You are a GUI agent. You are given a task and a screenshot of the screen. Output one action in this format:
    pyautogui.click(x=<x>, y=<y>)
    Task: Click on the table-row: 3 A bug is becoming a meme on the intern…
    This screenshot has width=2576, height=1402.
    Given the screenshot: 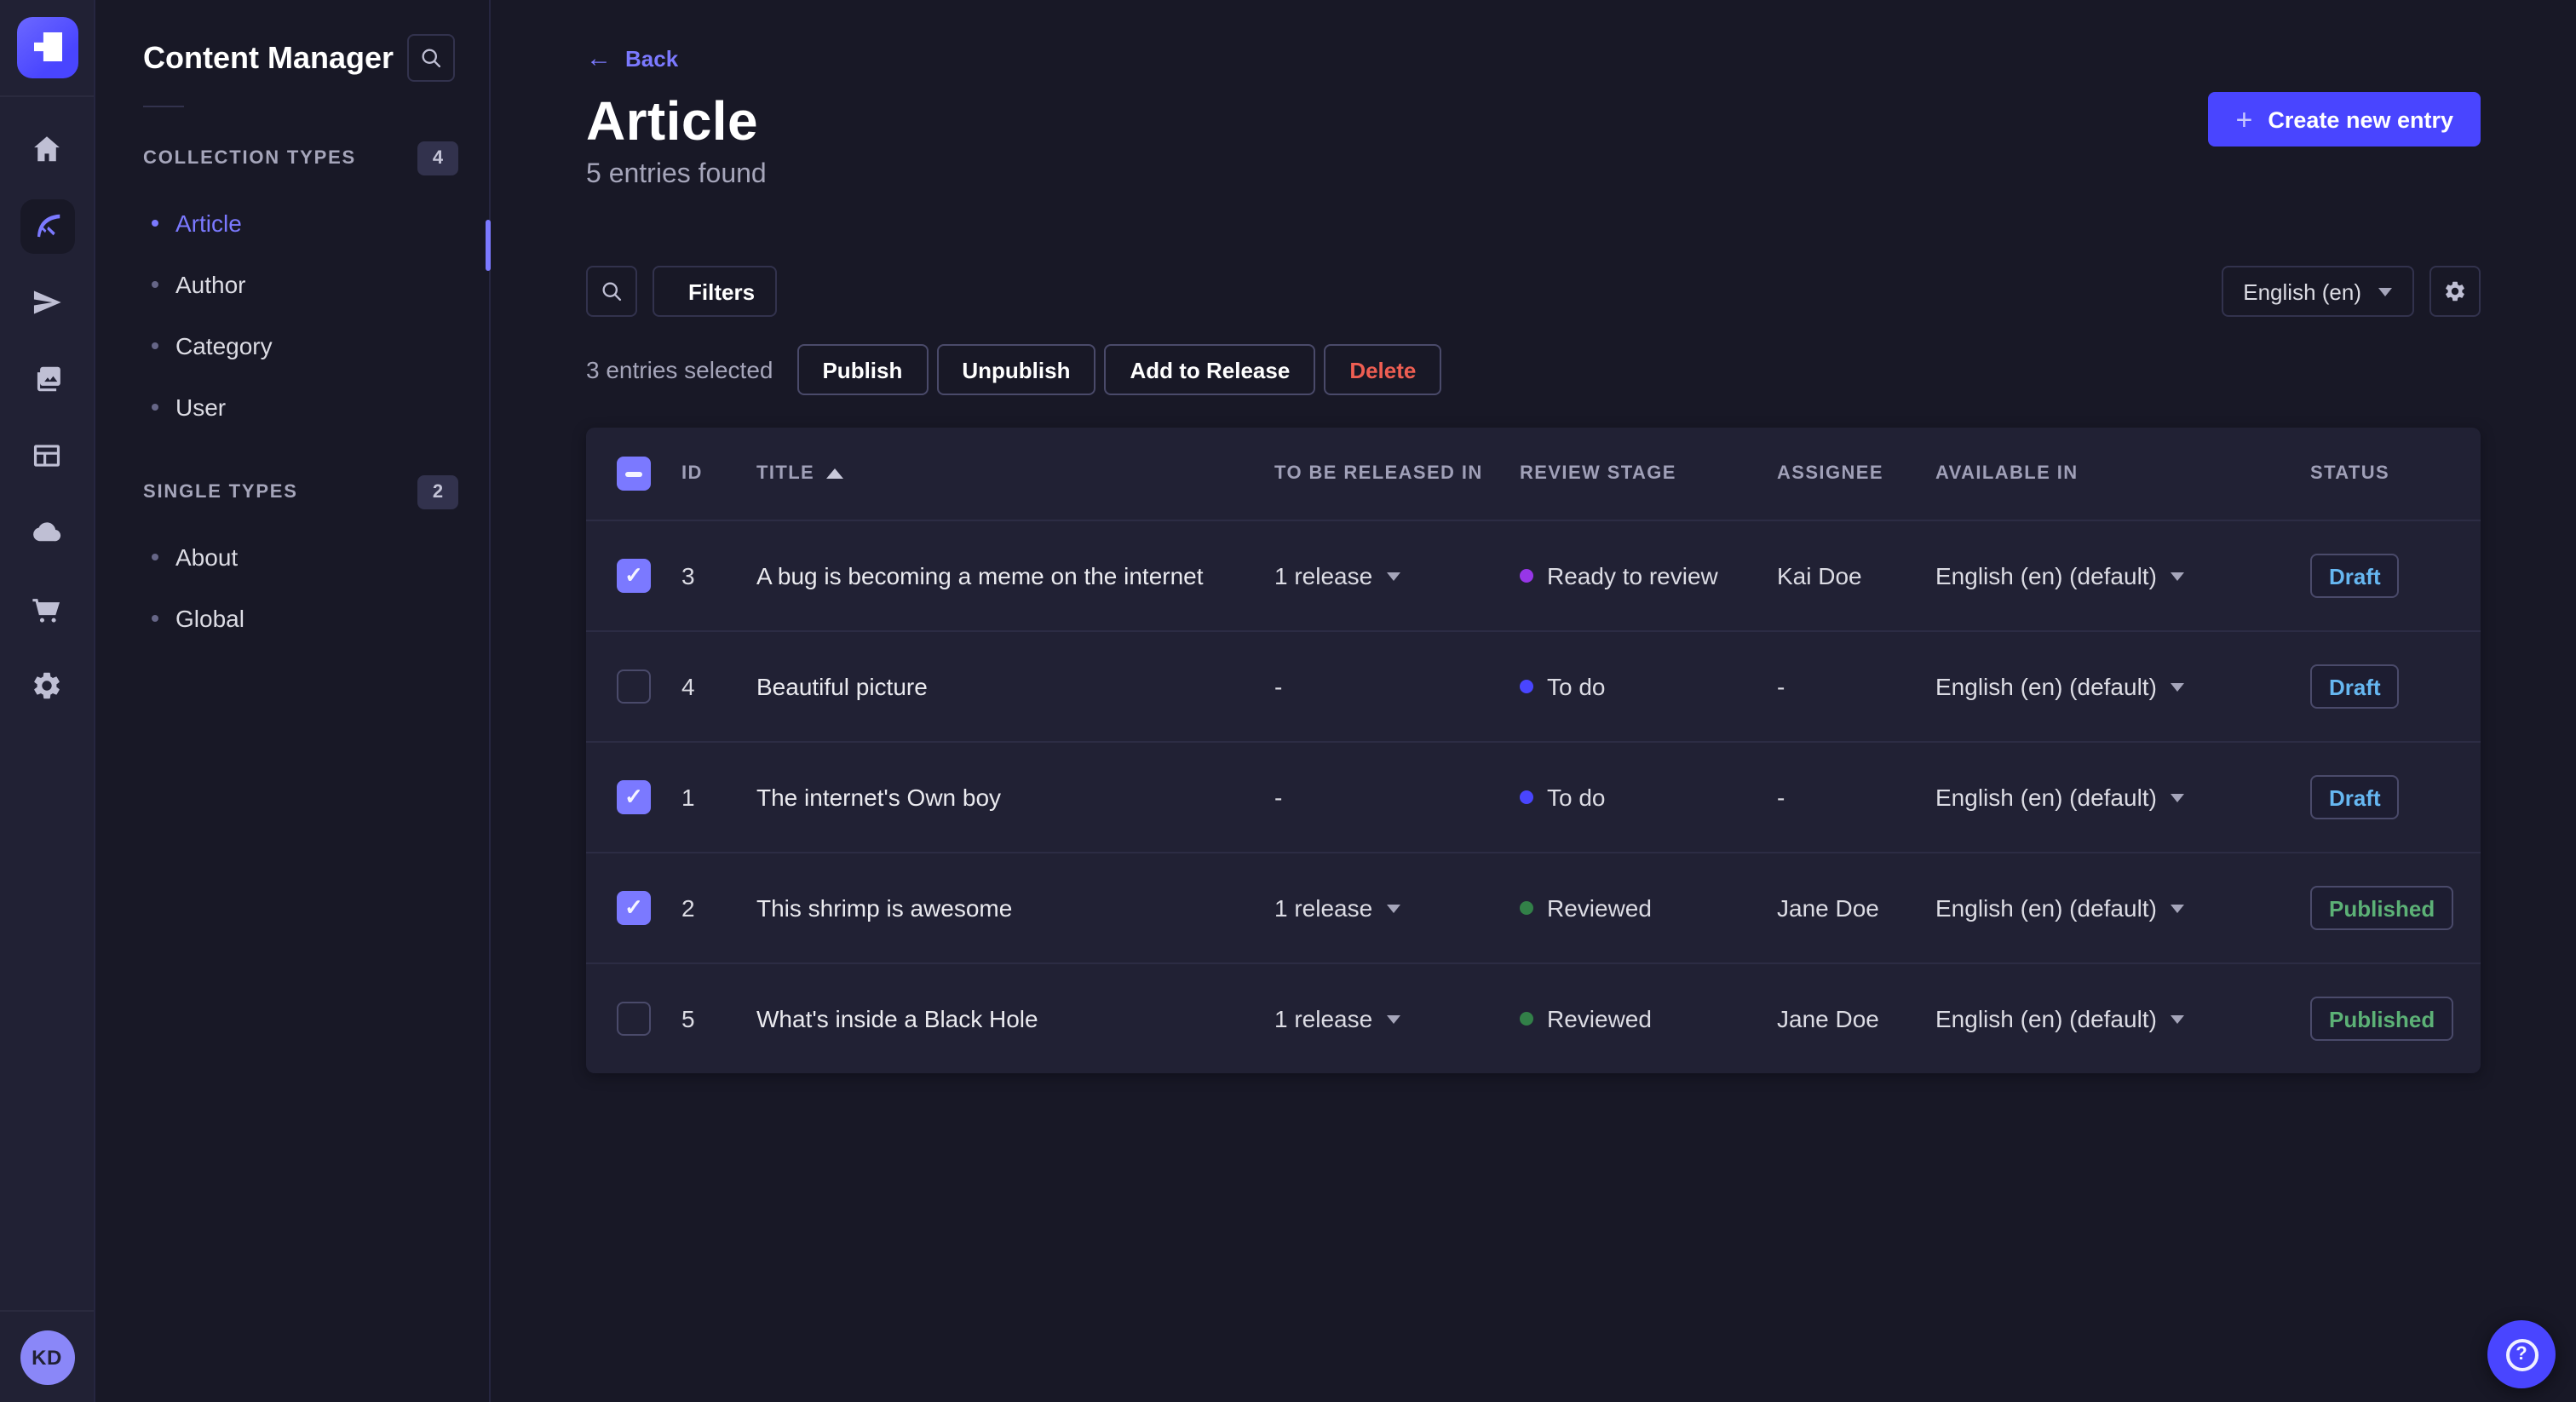 What is the action you would take?
    pyautogui.click(x=1534, y=575)
    